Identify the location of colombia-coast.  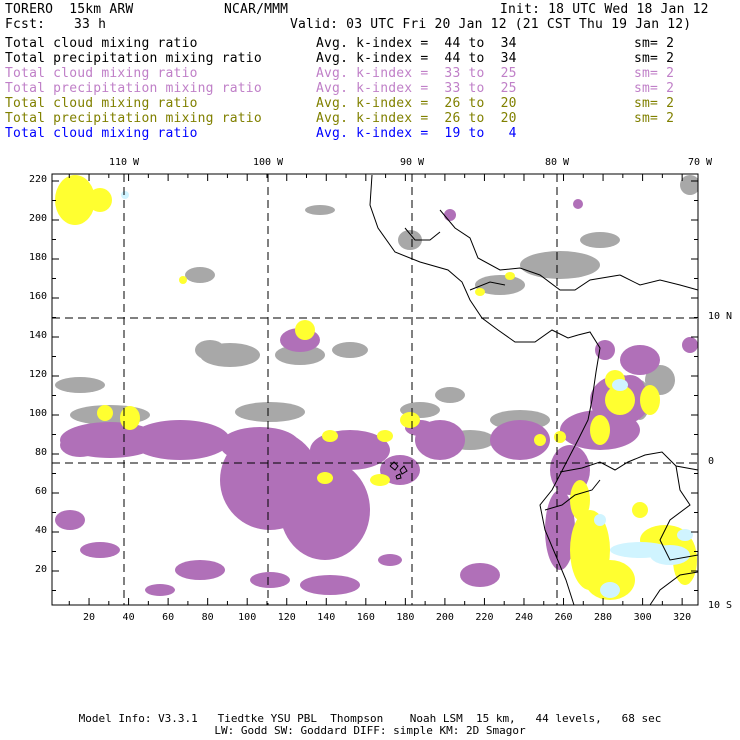
(659, 282).